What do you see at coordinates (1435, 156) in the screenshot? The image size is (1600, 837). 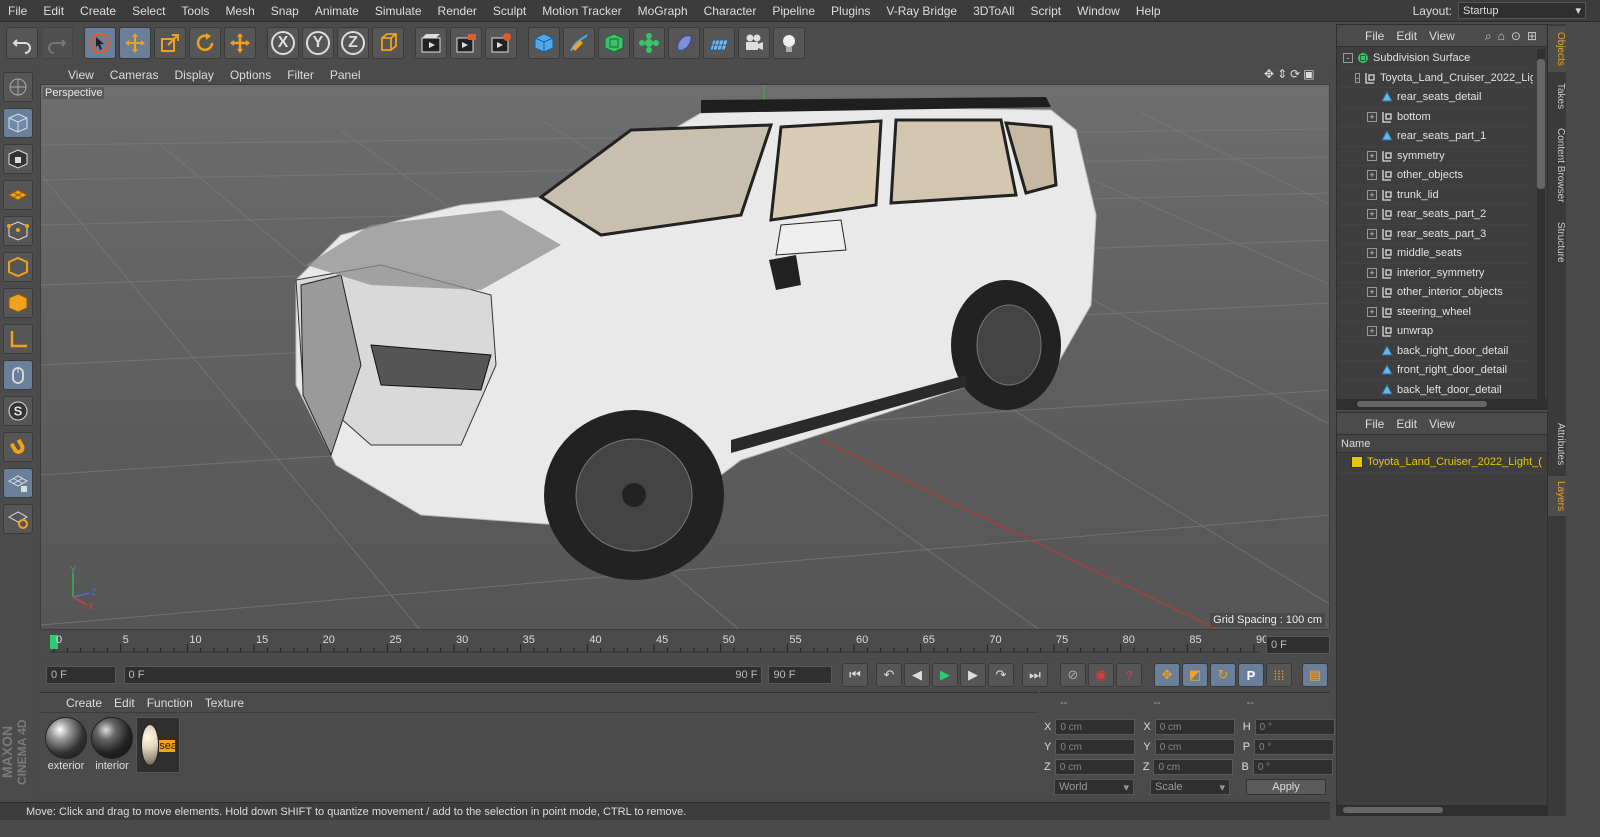 I see `object-row: + symmetry` at bounding box center [1435, 156].